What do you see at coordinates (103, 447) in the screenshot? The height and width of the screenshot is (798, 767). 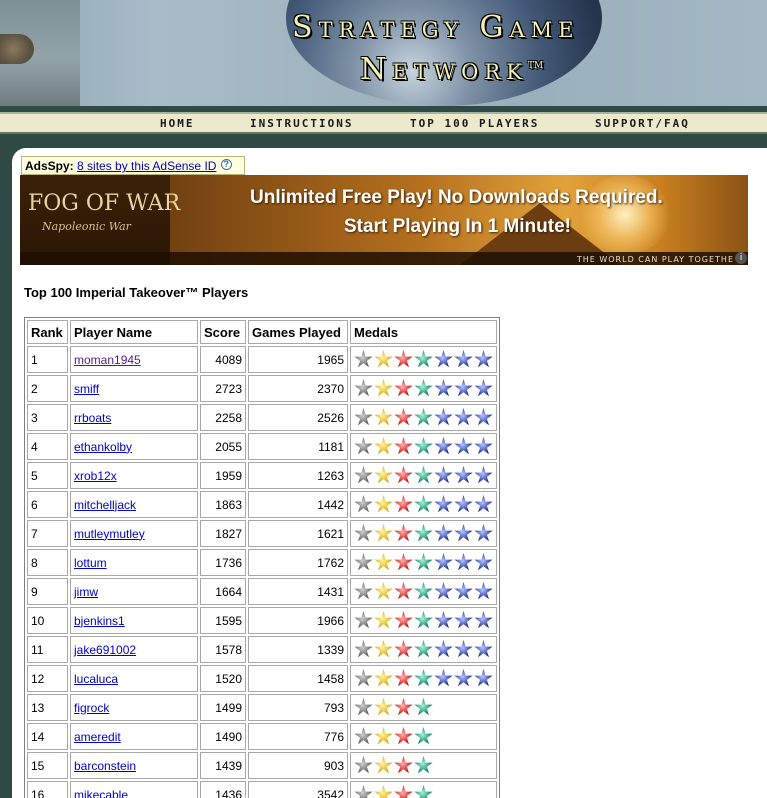 I see `player-link: ethankolby` at bounding box center [103, 447].